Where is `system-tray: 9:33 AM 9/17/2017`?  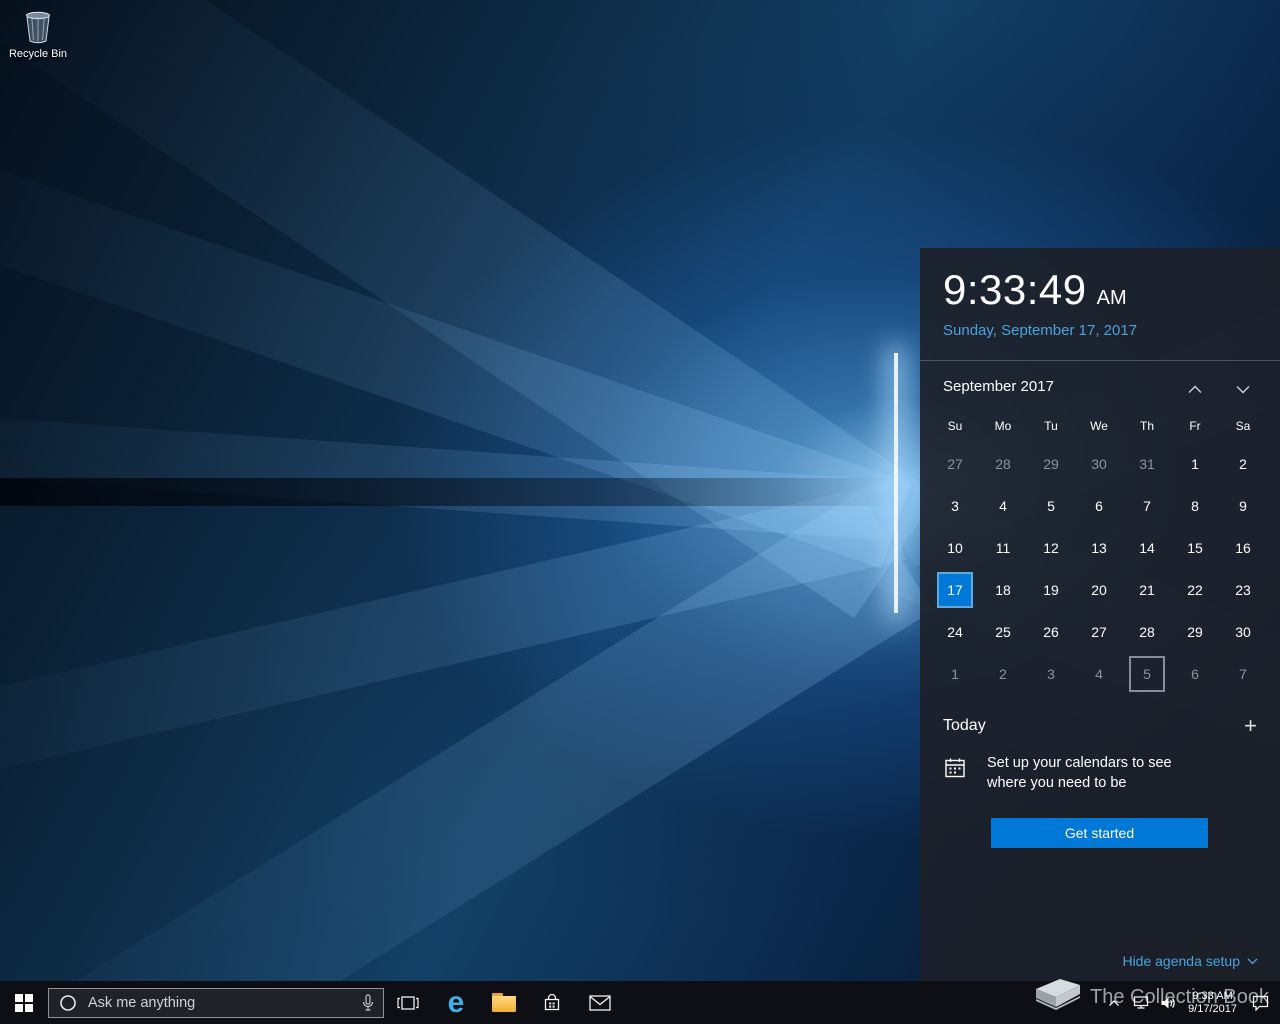
system-tray: 9:33 AM 9/17/2017 is located at coordinates (1190, 1002).